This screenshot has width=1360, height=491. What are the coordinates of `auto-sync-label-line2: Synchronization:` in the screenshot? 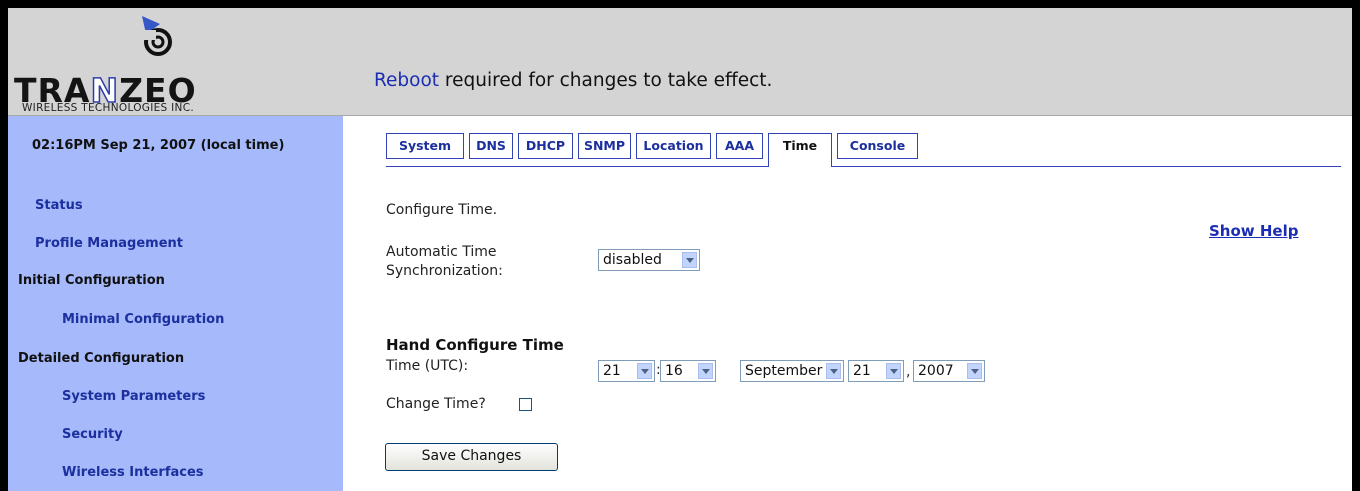 It's located at (444, 271).